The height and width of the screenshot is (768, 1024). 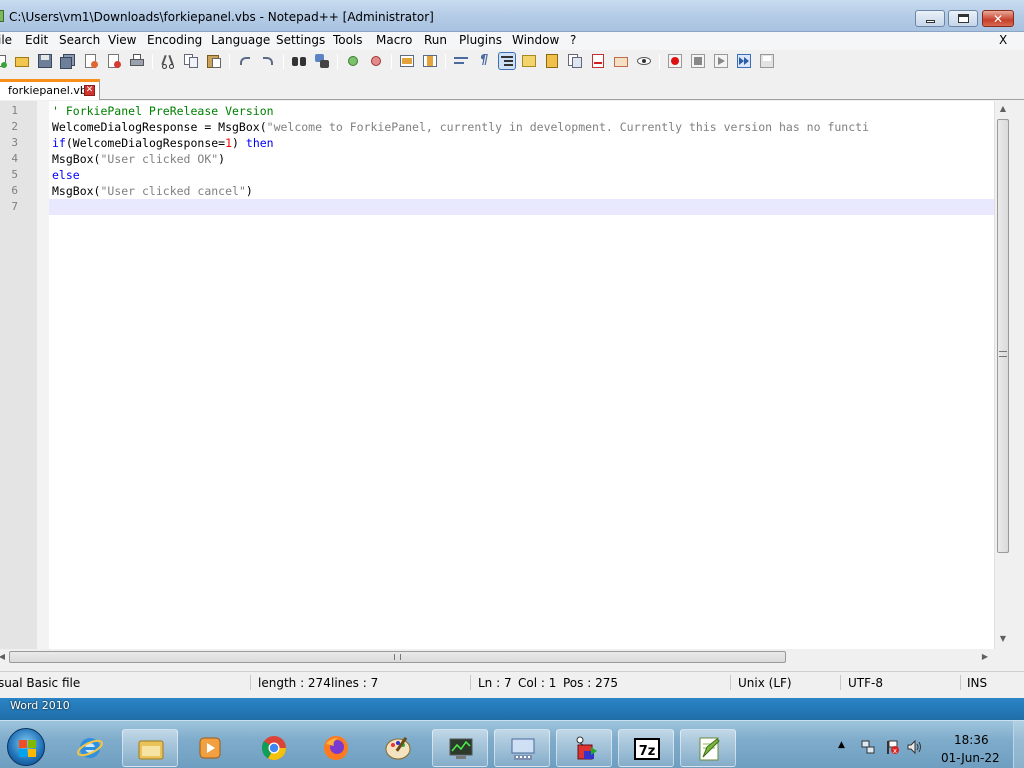 What do you see at coordinates (460, 748) in the screenshot?
I see `taskbar-task-manager` at bounding box center [460, 748].